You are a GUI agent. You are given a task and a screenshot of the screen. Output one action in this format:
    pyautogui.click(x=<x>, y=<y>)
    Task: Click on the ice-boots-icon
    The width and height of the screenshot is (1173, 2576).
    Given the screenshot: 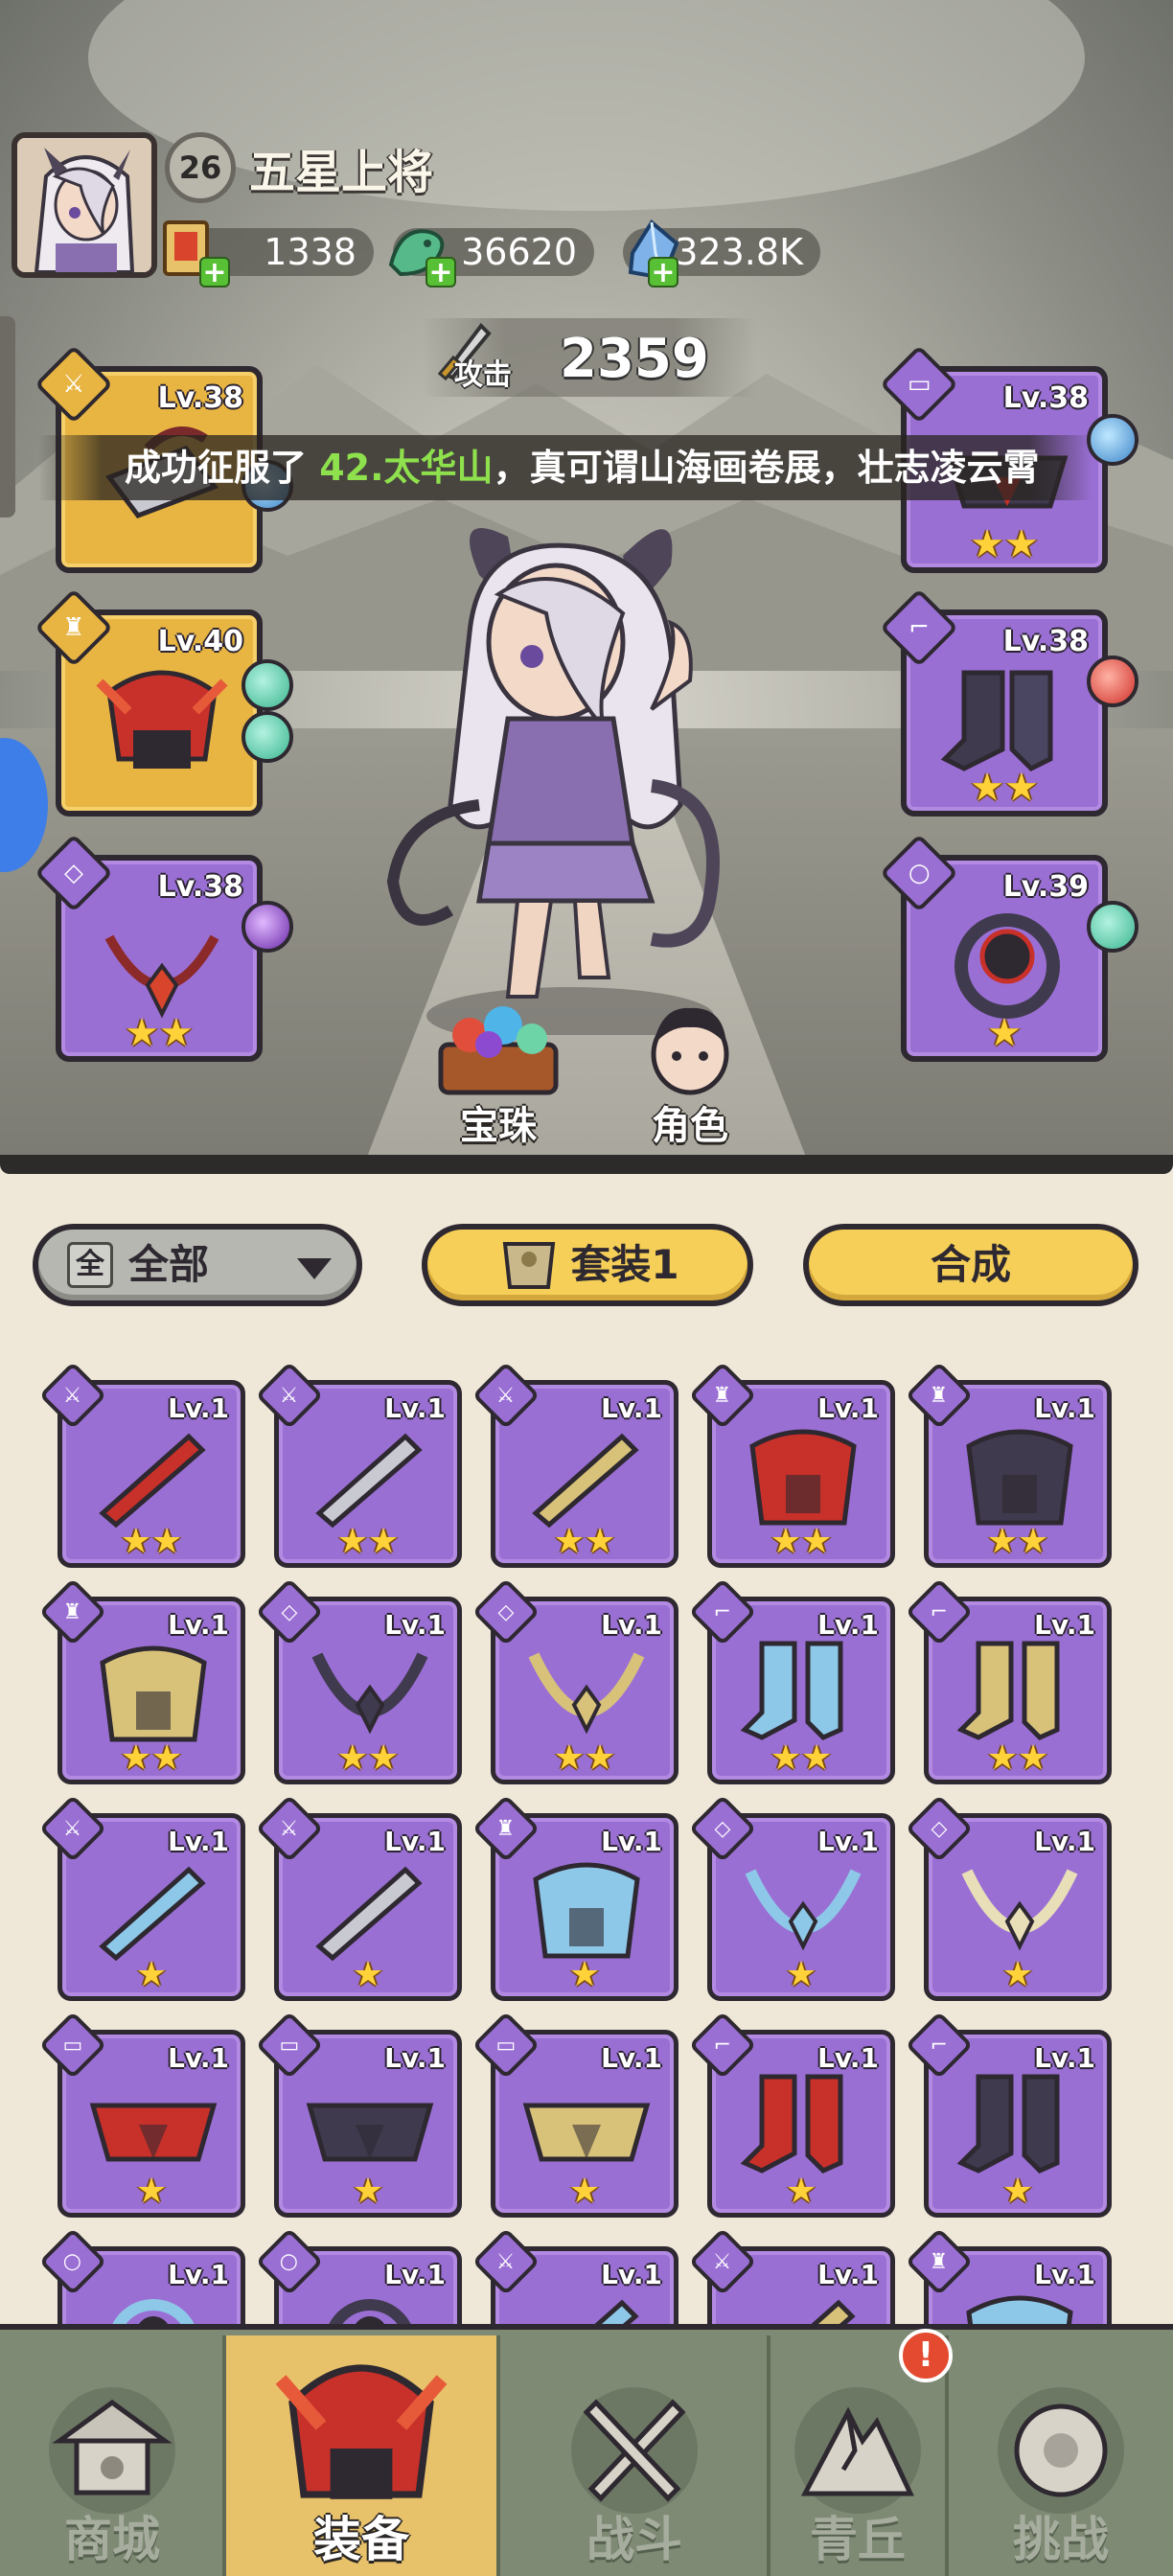 What is the action you would take?
    pyautogui.click(x=791, y=1690)
    